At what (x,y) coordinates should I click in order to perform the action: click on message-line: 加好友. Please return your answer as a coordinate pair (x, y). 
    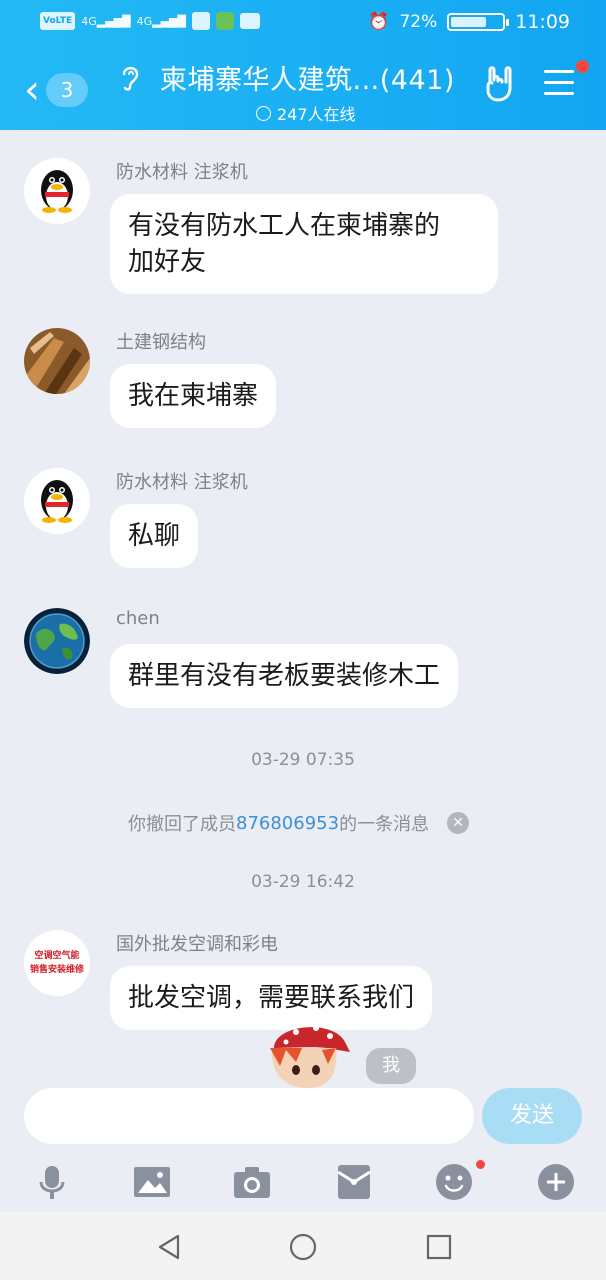
    Looking at the image, I should click on (167, 262).